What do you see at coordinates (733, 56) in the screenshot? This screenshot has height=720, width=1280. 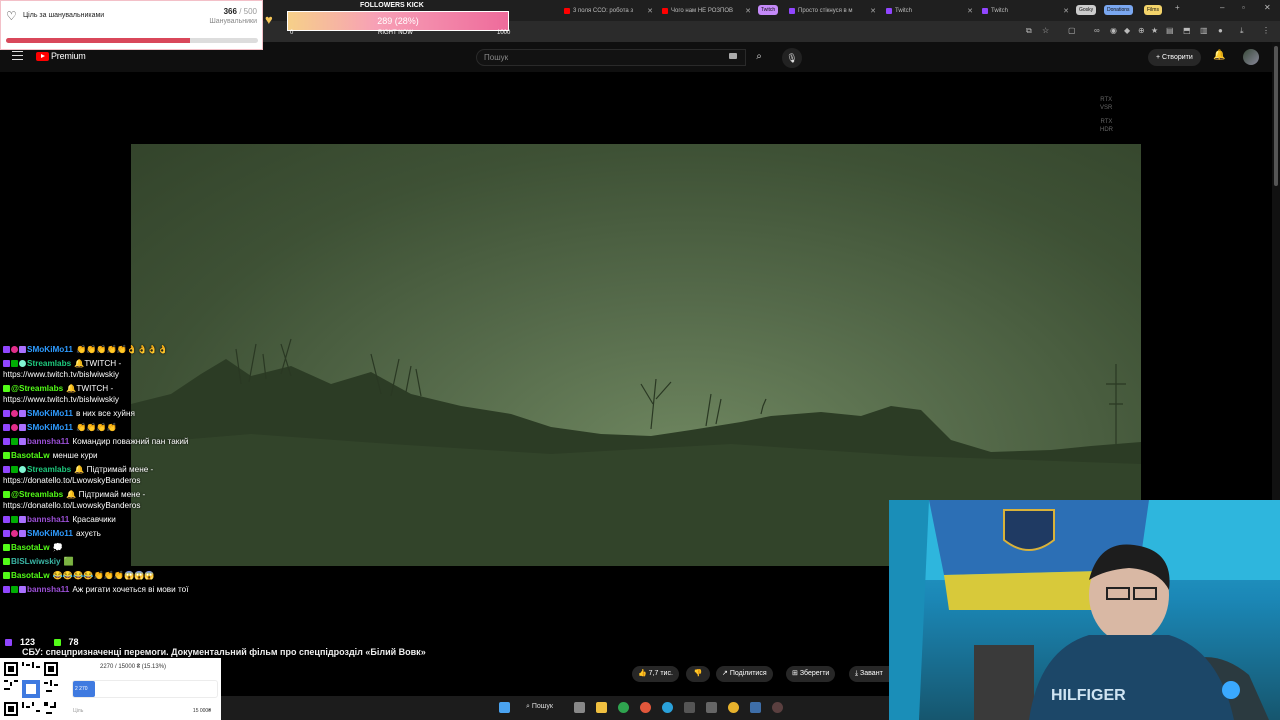 I see `keyboard-icon` at bounding box center [733, 56].